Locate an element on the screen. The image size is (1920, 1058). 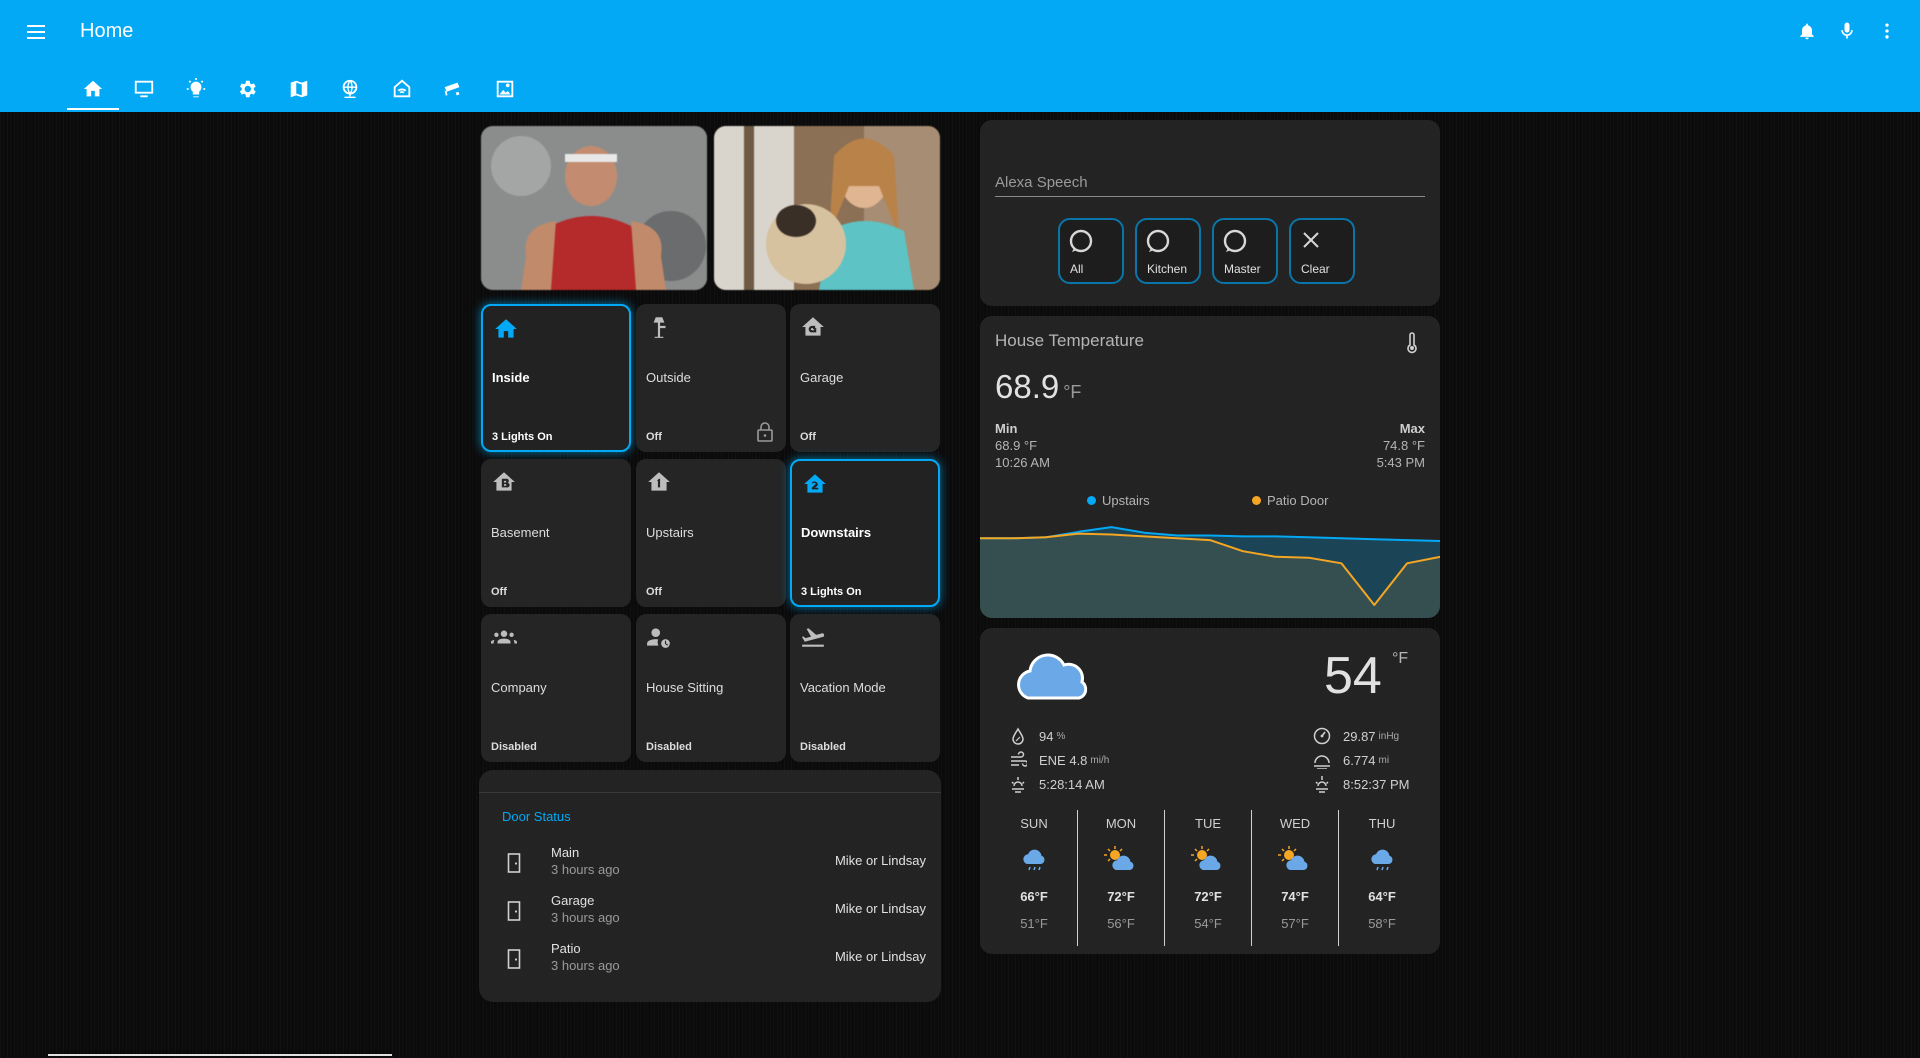
lightbulb-icon is located at coordinates (195, 88).